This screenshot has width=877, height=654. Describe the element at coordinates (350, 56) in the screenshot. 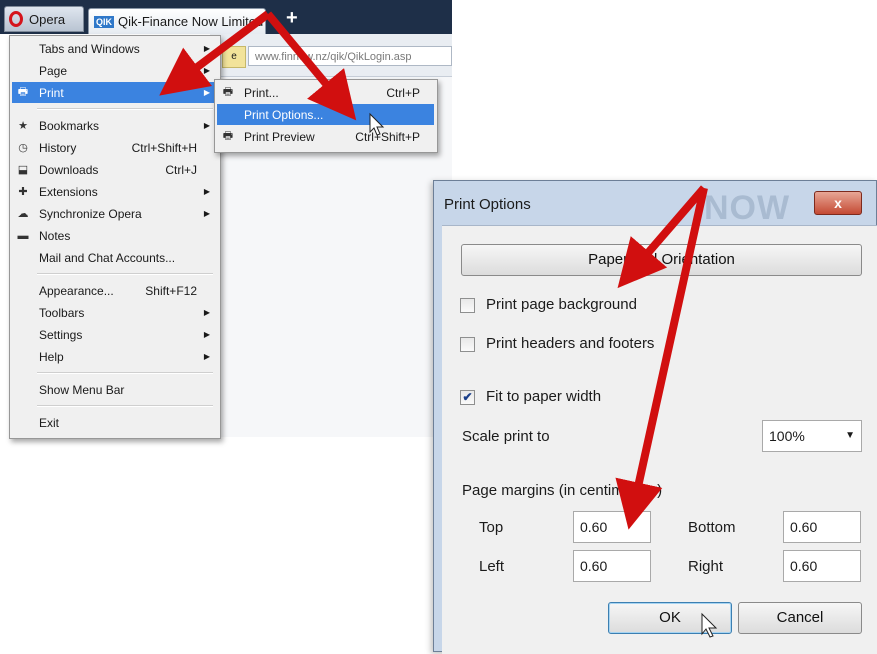

I see `address-field: www.finnow.nz/qik/QikLogin.asp` at that location.